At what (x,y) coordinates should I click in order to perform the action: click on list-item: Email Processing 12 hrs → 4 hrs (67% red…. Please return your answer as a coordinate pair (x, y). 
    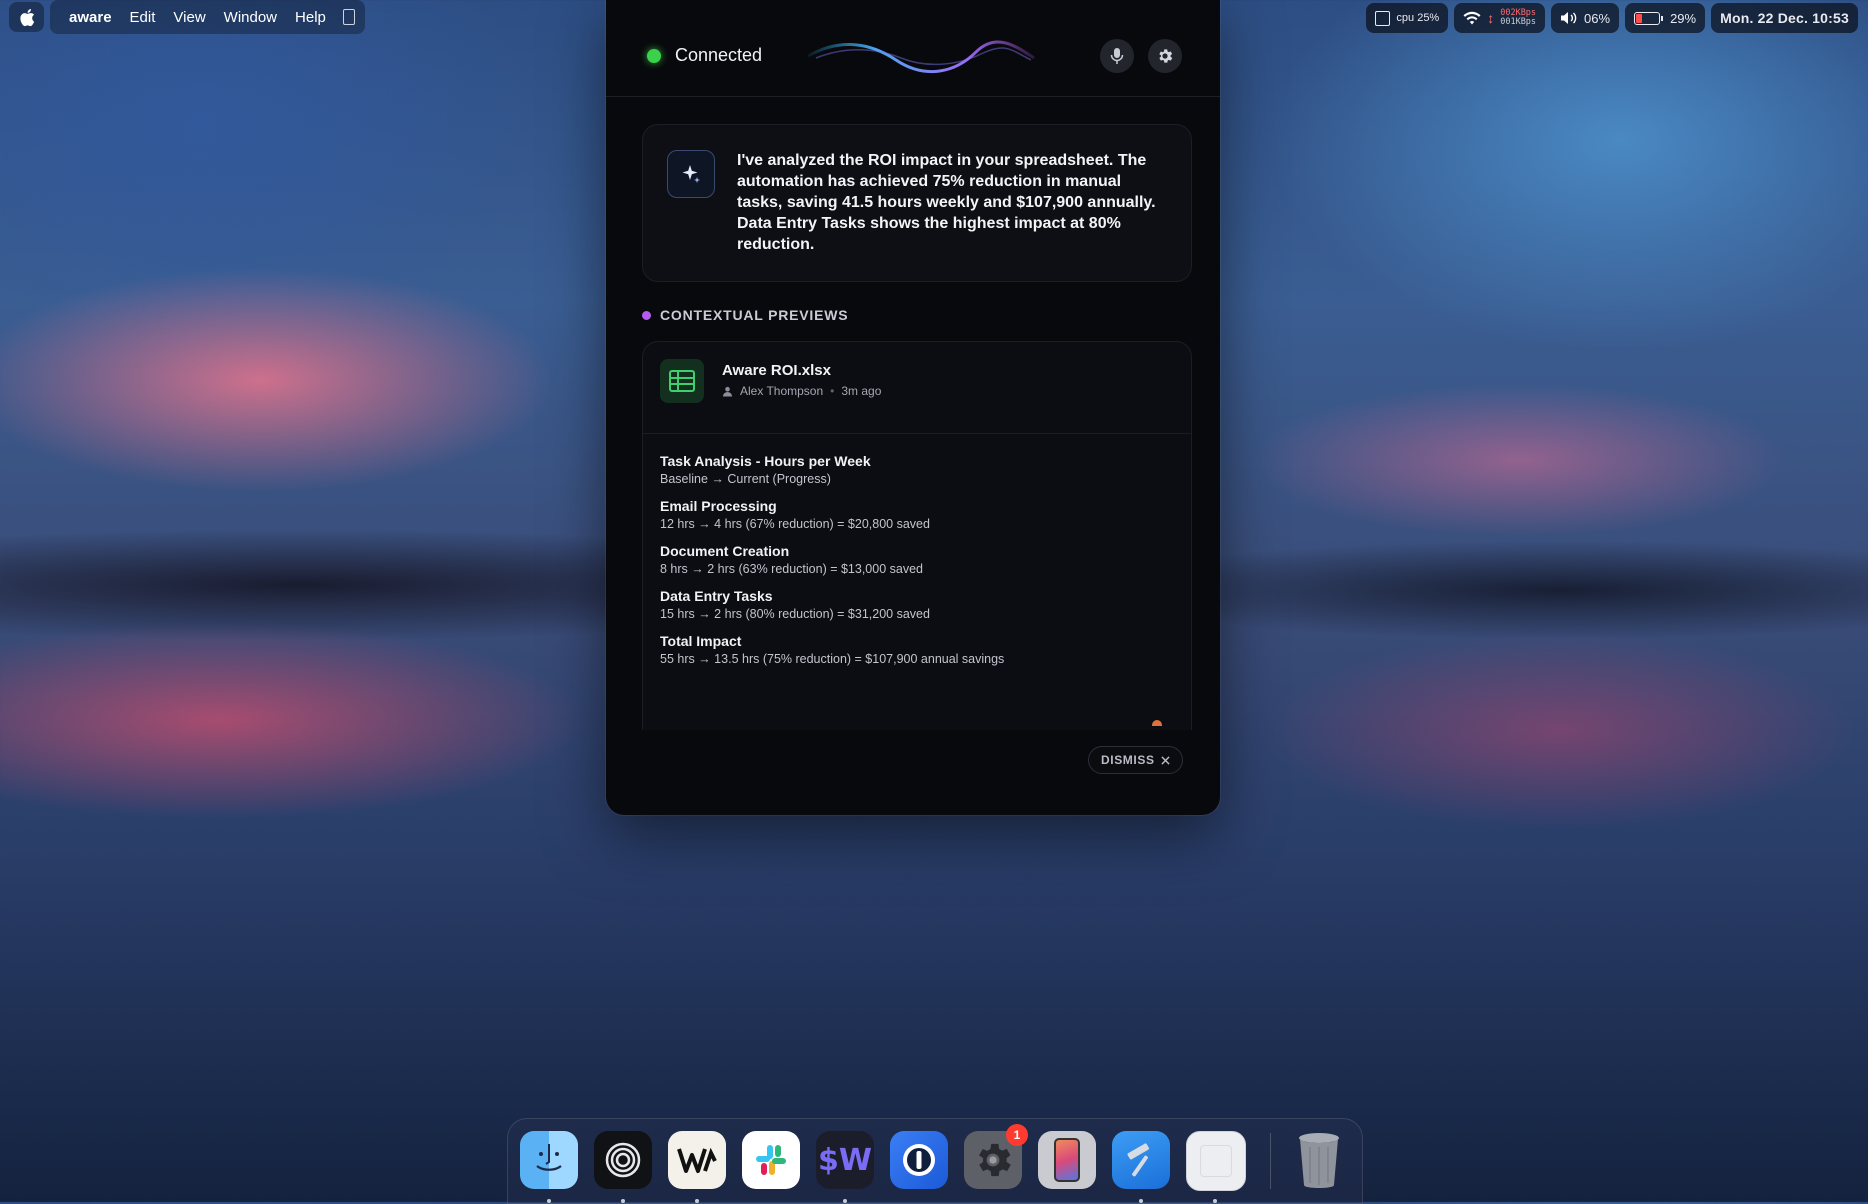
    Looking at the image, I should click on (915, 515).